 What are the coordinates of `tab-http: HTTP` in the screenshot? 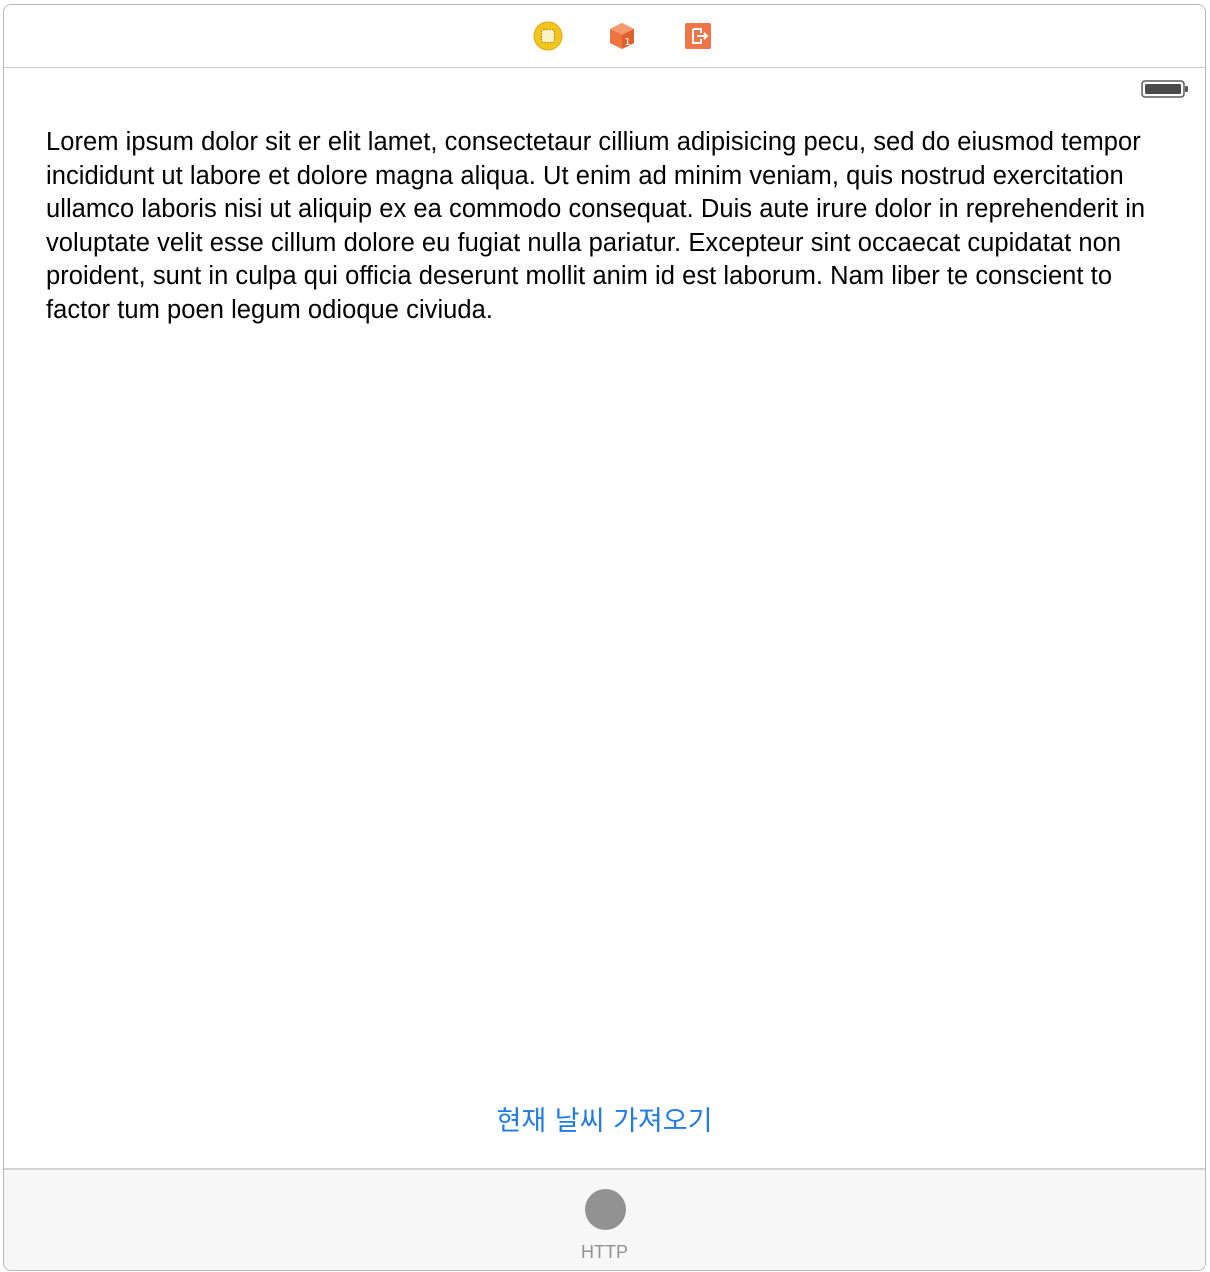 It's located at (605, 1220).